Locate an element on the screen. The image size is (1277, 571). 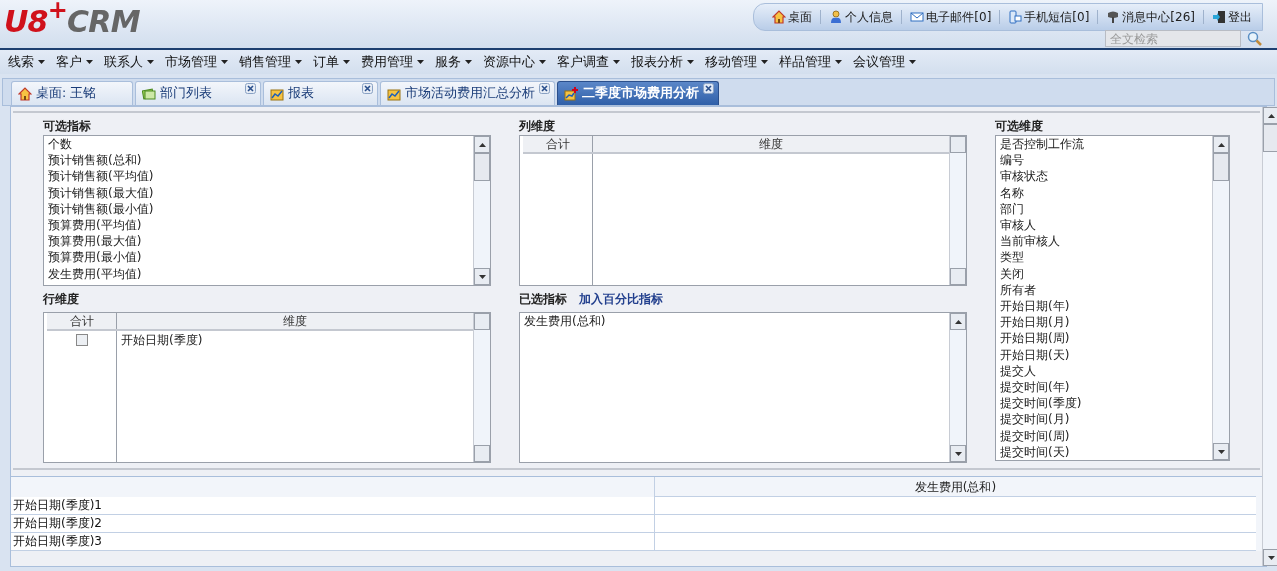
menu-item: 资源中心 is located at coordinates (514, 62).